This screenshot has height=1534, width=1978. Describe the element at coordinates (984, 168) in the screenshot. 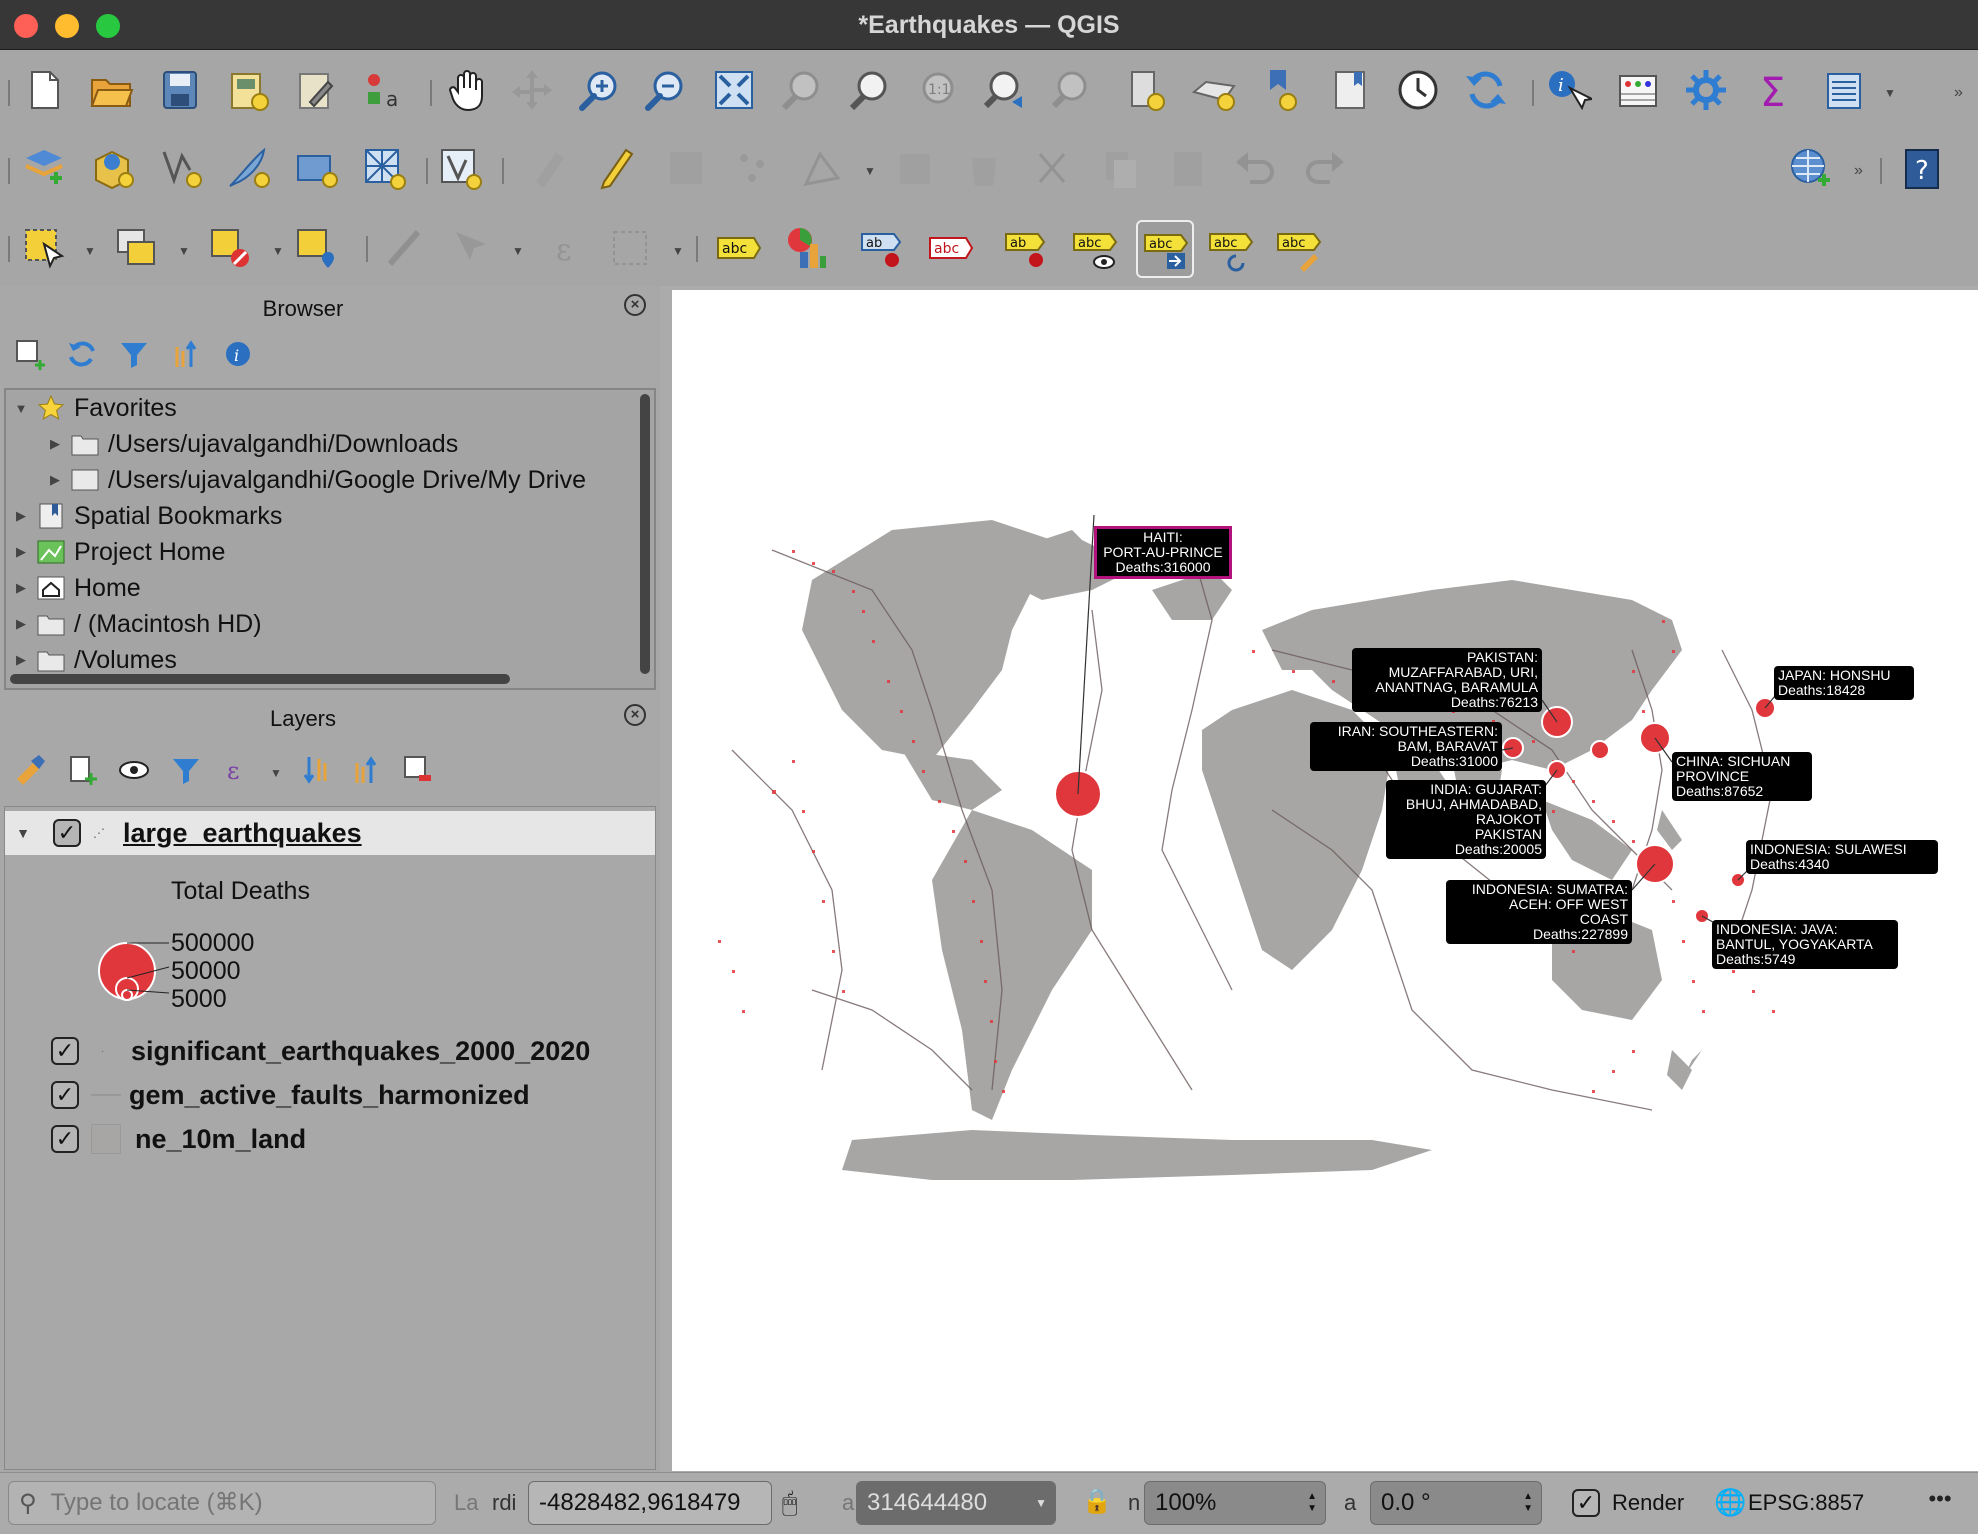

I see `delete-selected-icon` at that location.